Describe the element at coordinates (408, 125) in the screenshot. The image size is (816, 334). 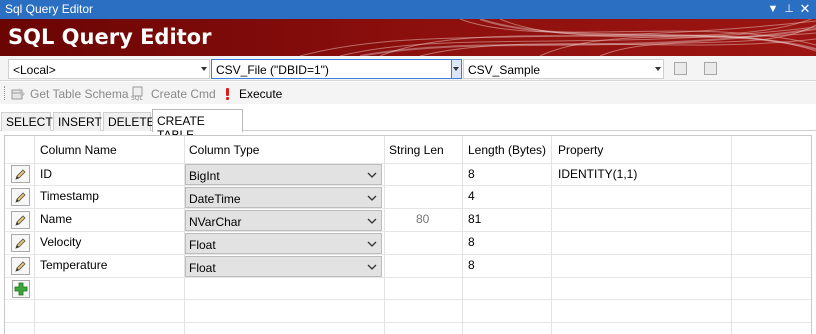
I see `query-tabs: SELECT INSERT DELETE CREATE TABLE` at that location.